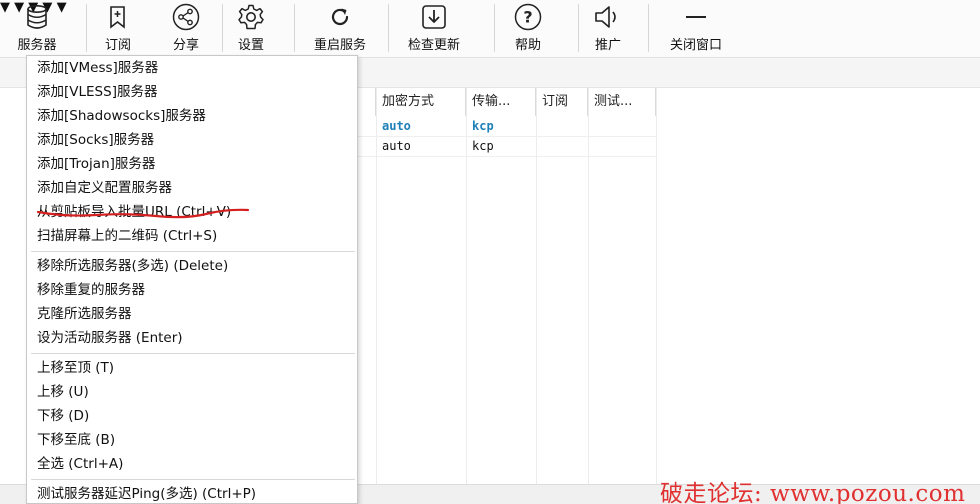  I want to click on menu-item-add-vmess: 添加[VMess]服务器, so click(97, 68).